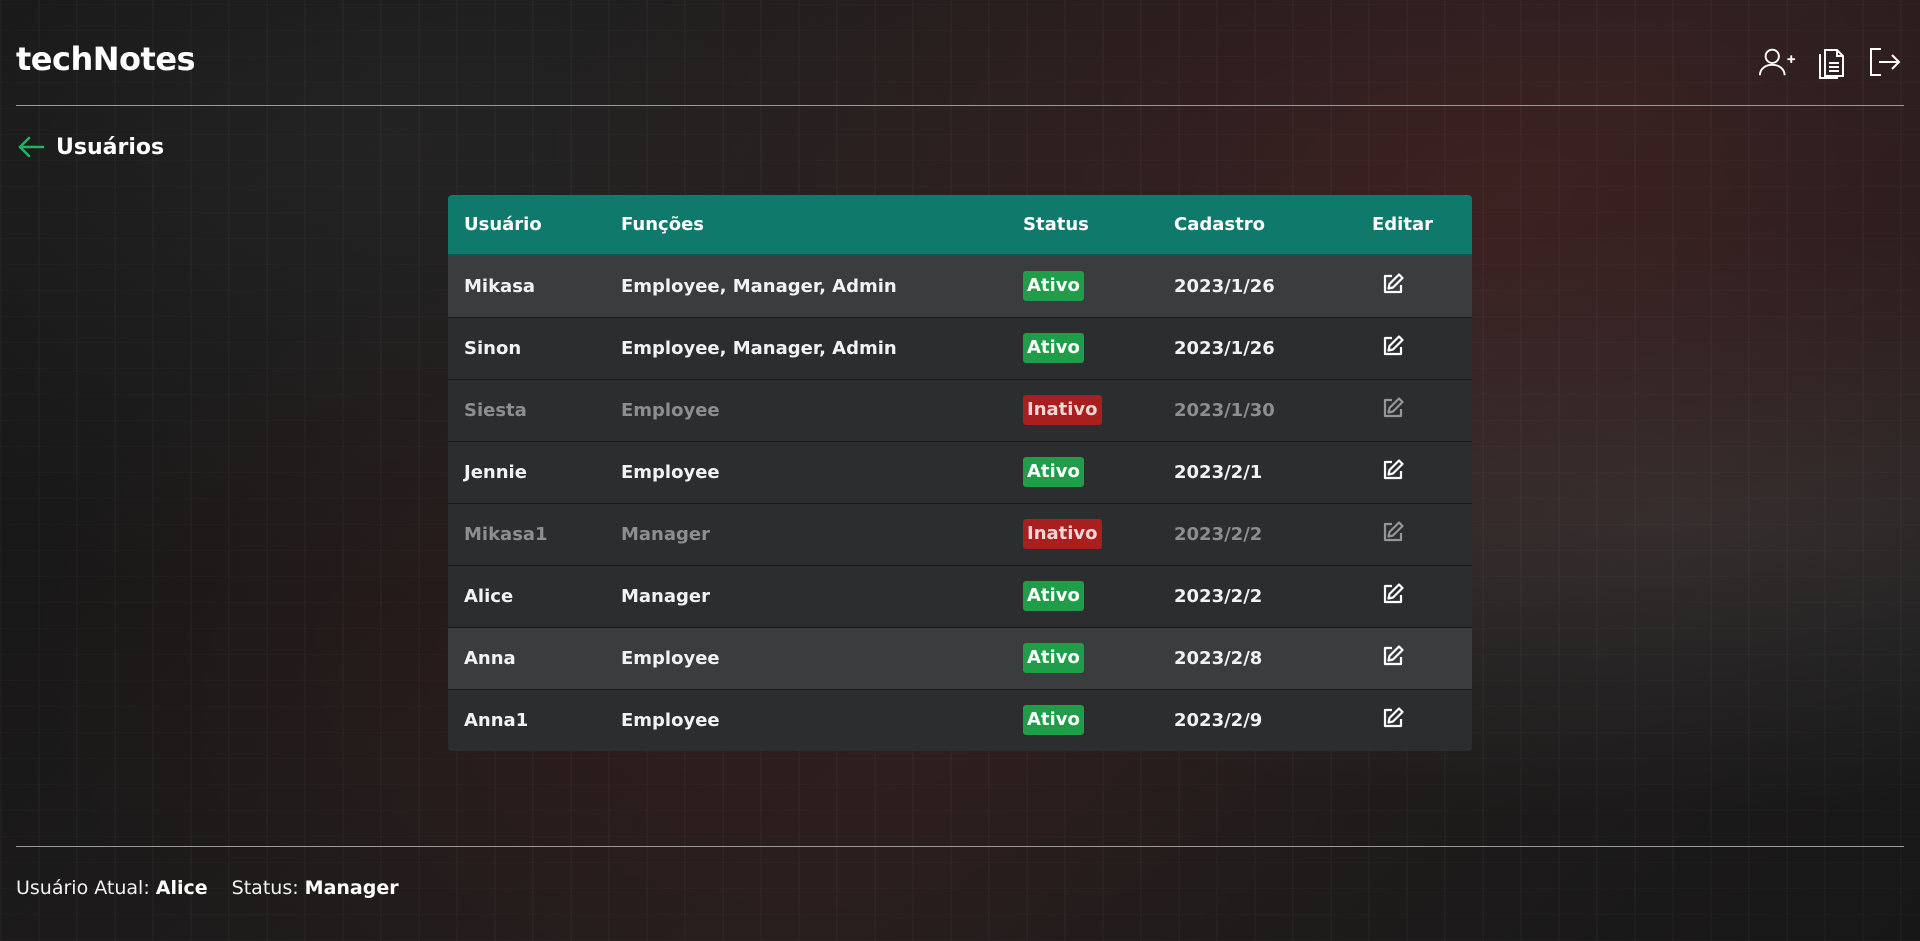 The width and height of the screenshot is (1920, 941). I want to click on table-row: Anna Employee Ativo 2023/2/8, so click(960, 658).